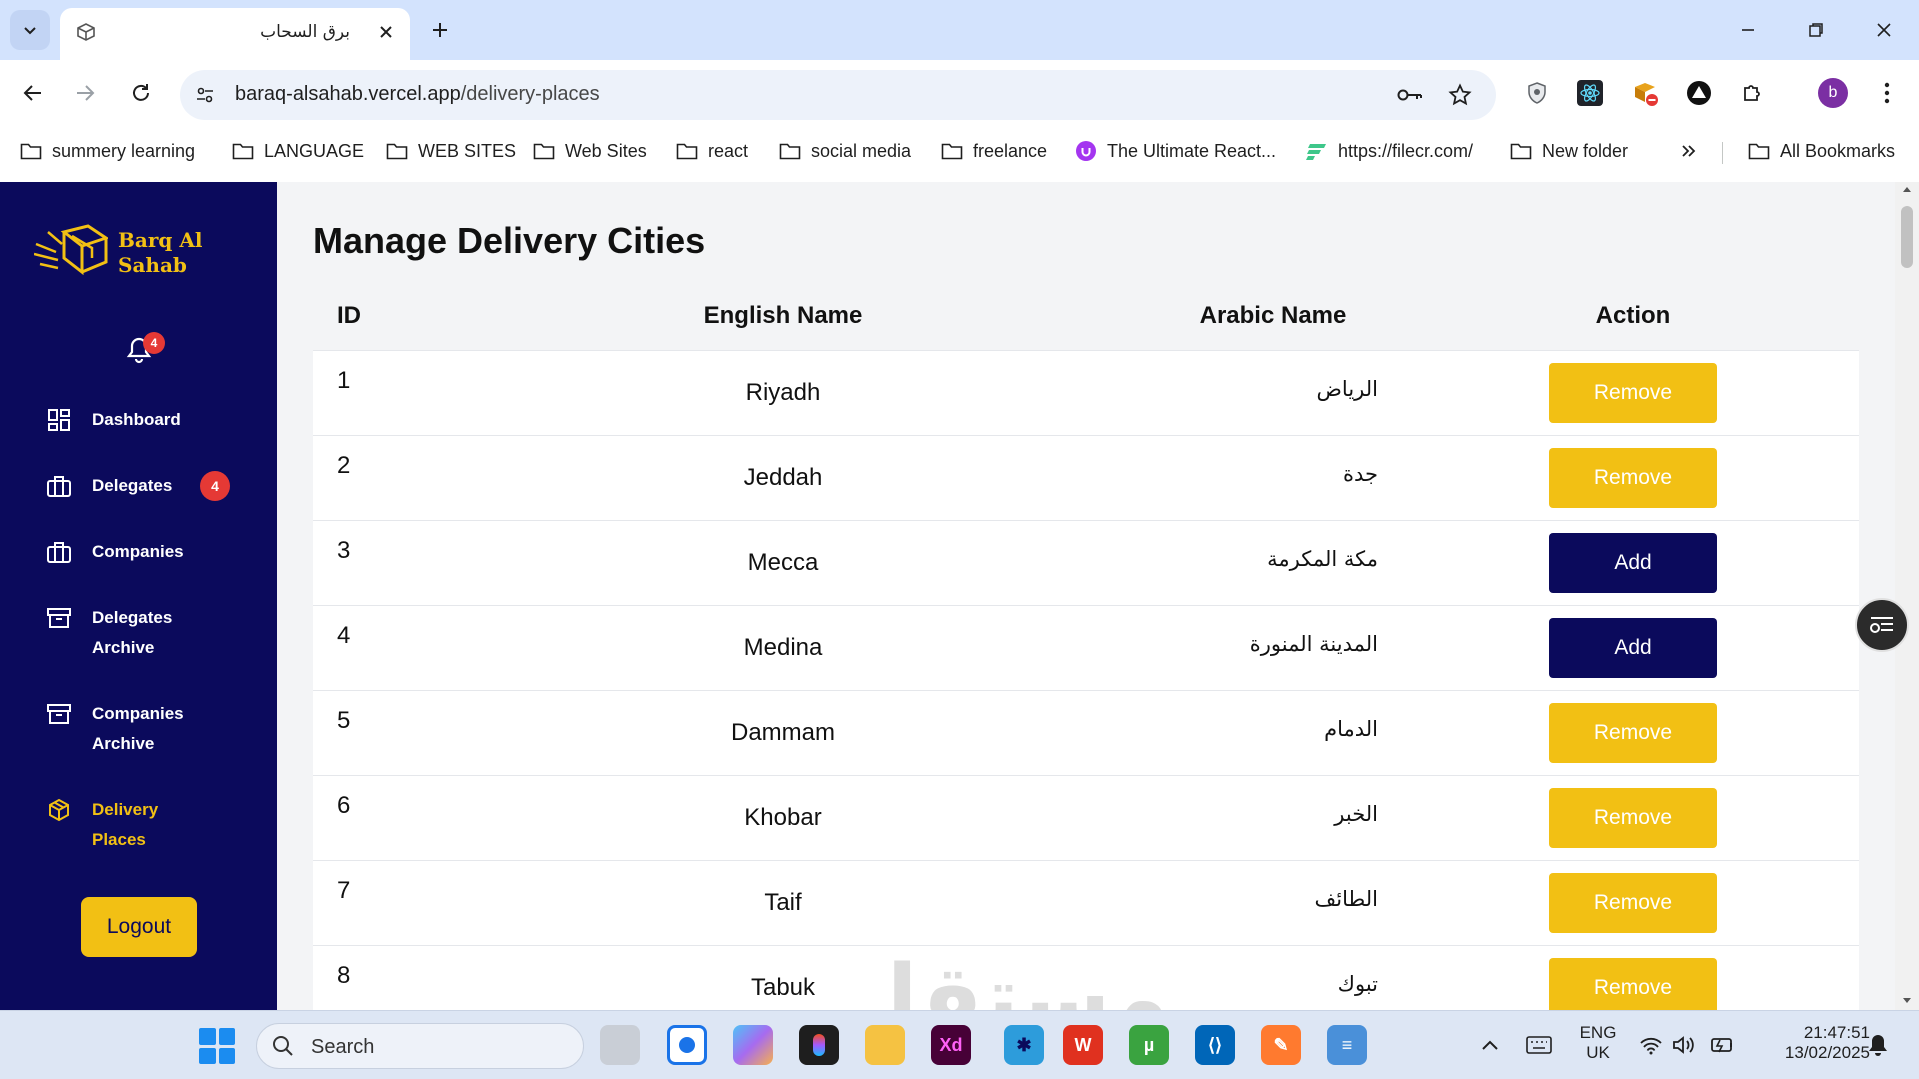  I want to click on browser-menu-button, so click(1887, 93).